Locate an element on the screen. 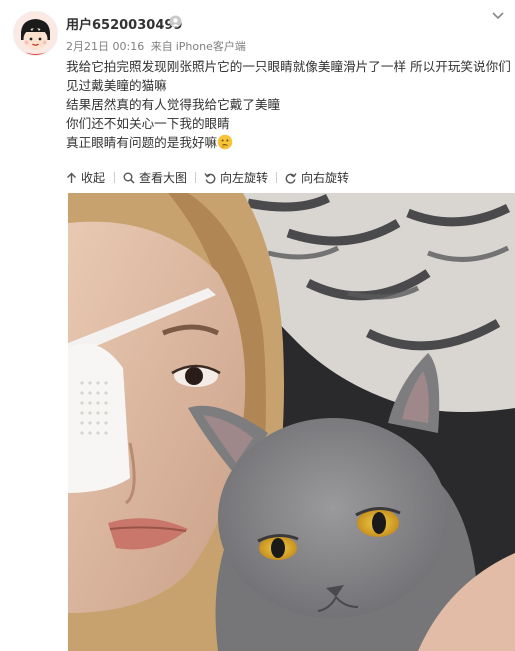  avatar-image is located at coordinates (35, 33).